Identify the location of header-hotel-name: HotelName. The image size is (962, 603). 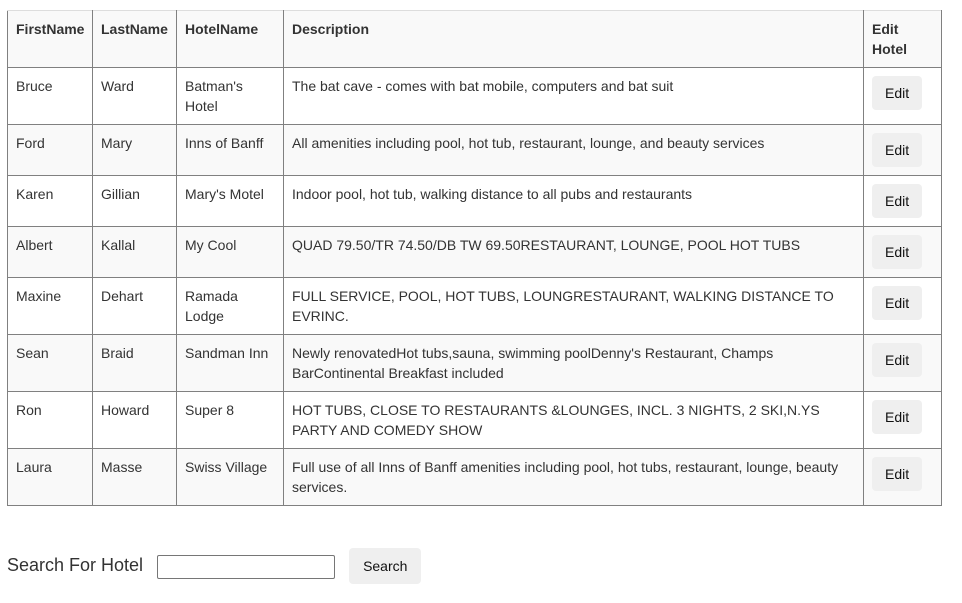
(230, 39).